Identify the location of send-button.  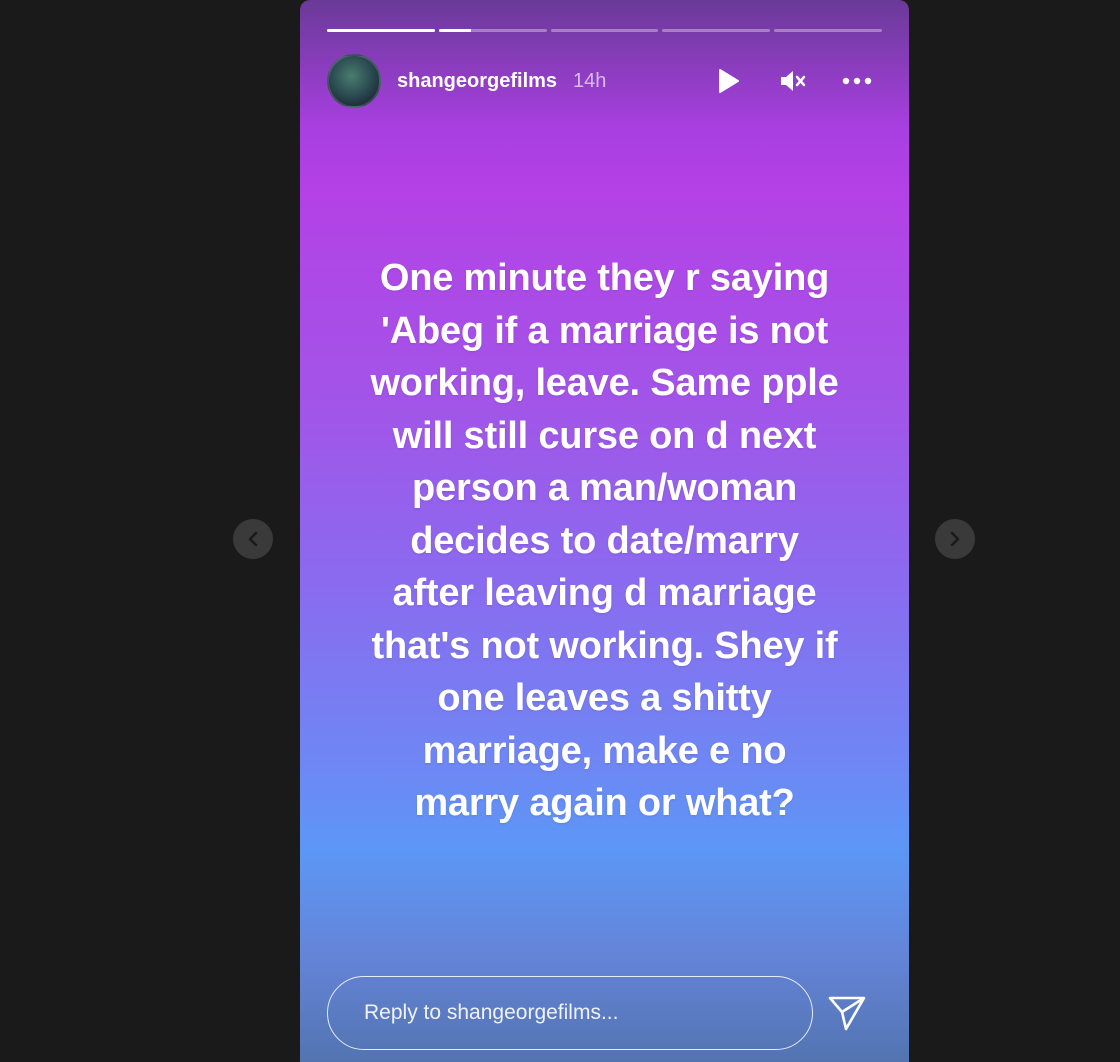
(847, 1013).